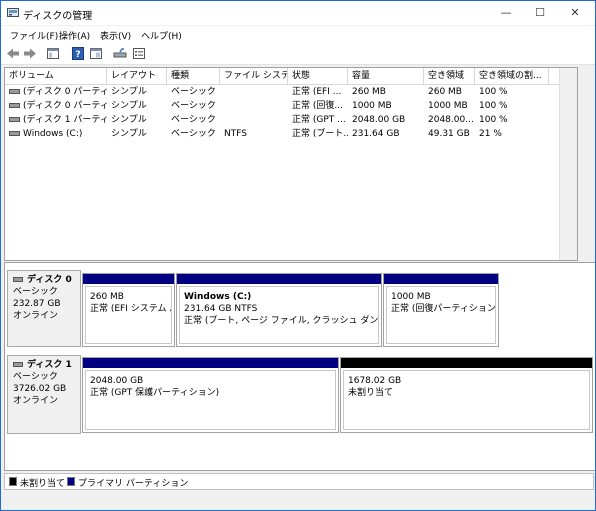 This screenshot has height=511, width=596. What do you see at coordinates (318, 76) in the screenshot?
I see `column-header-status: 状態` at bounding box center [318, 76].